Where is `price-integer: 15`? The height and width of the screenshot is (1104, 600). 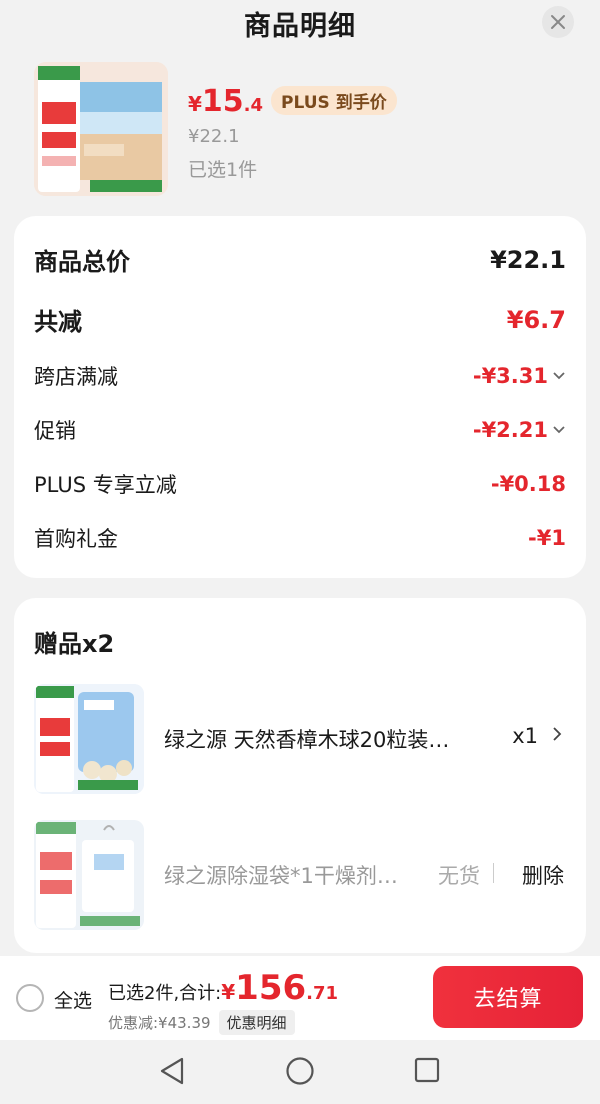 price-integer: 15 is located at coordinates (222, 101).